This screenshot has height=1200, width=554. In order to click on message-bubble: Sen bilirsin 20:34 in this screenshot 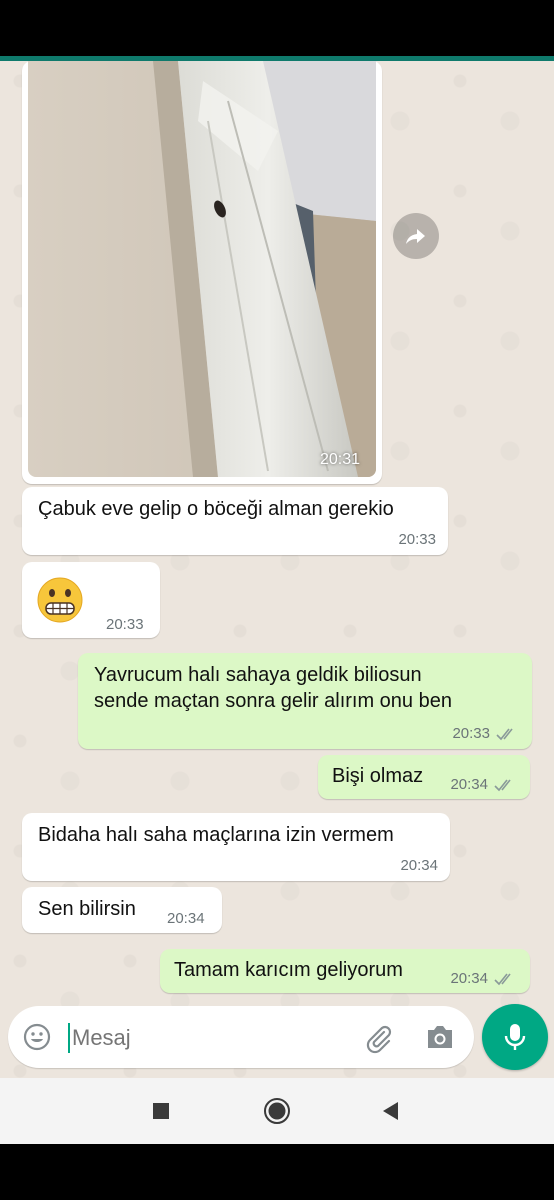, I will do `click(122, 910)`.